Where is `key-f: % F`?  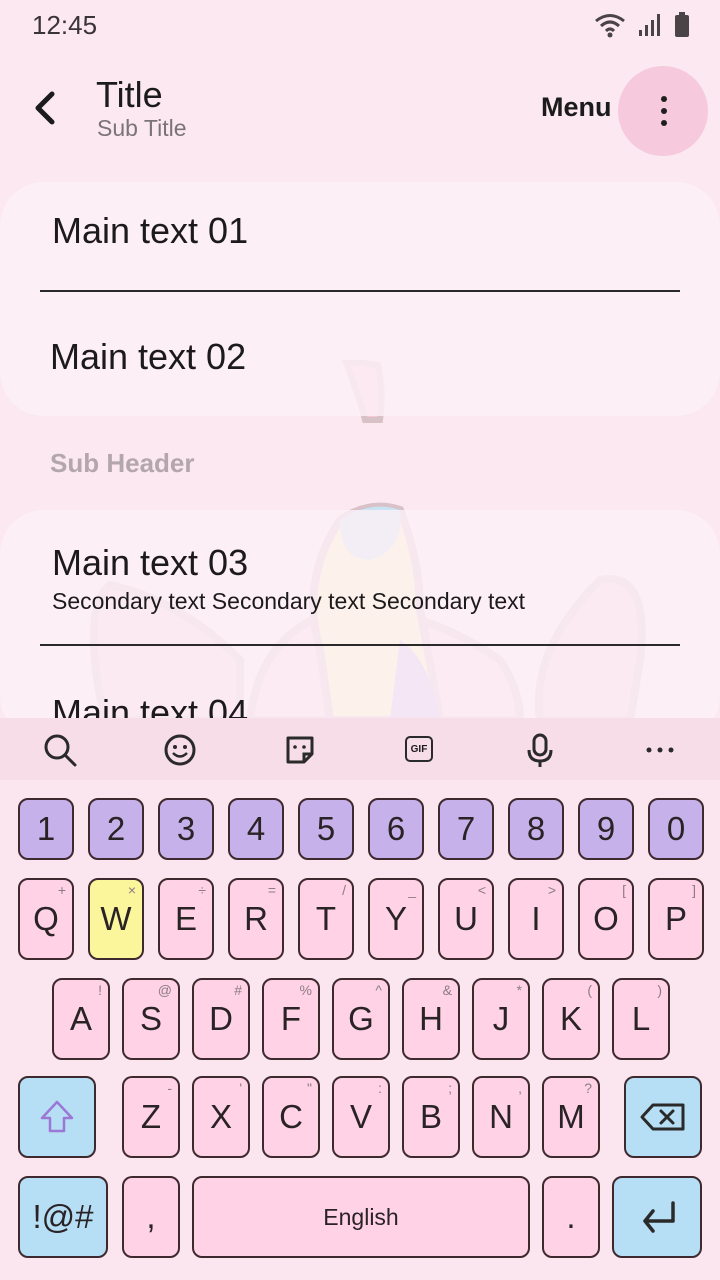 key-f: % F is located at coordinates (291, 1019).